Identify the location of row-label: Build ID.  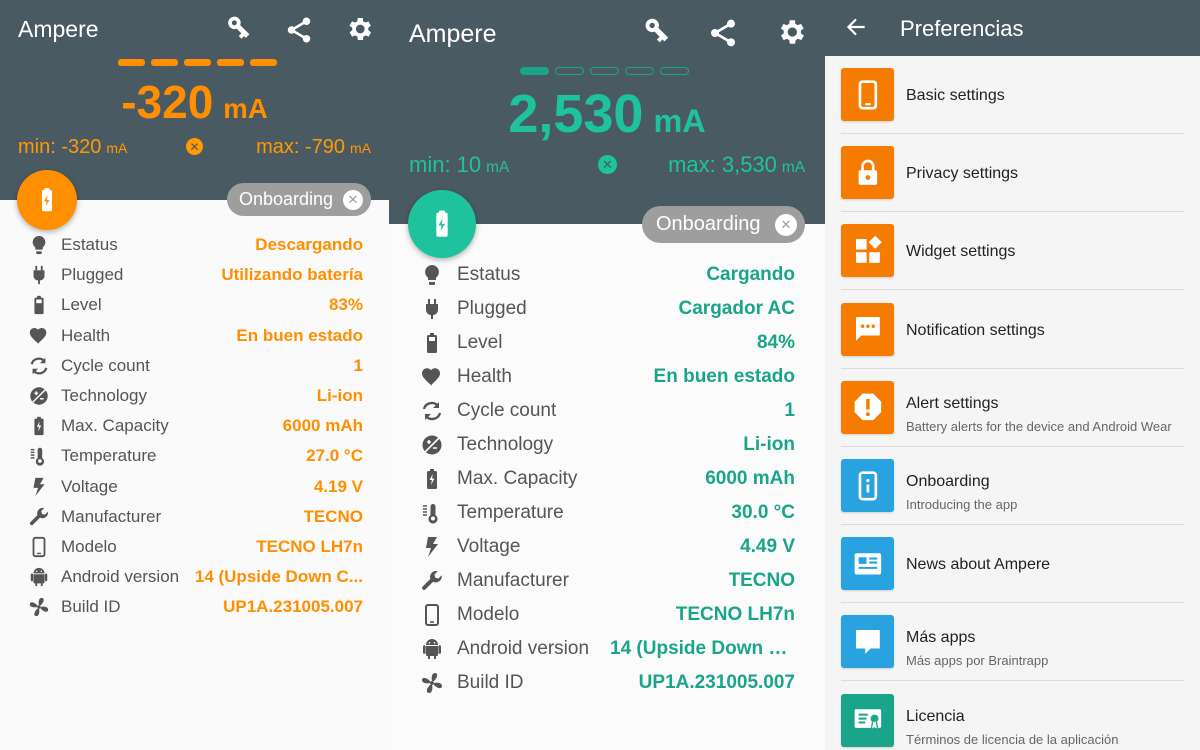
(490, 682).